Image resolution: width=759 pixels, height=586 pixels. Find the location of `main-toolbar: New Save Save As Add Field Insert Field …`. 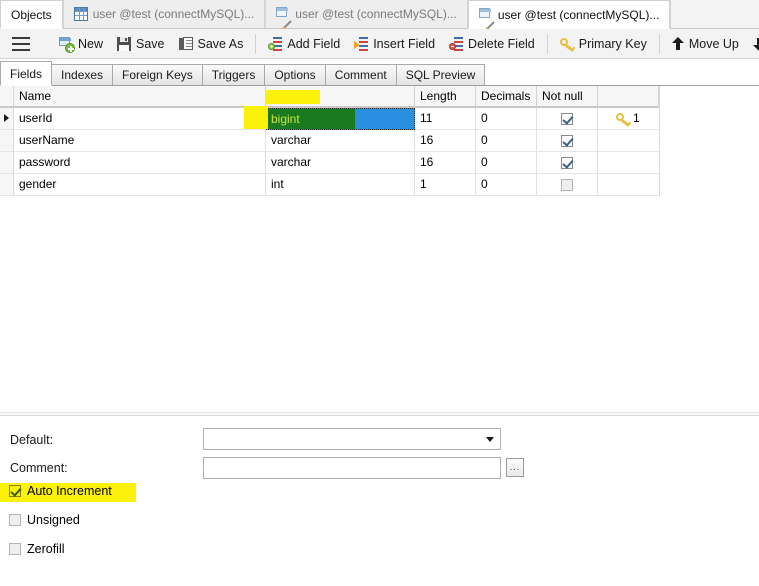

main-toolbar: New Save Save As Add Field Insert Field … is located at coordinates (379, 44).